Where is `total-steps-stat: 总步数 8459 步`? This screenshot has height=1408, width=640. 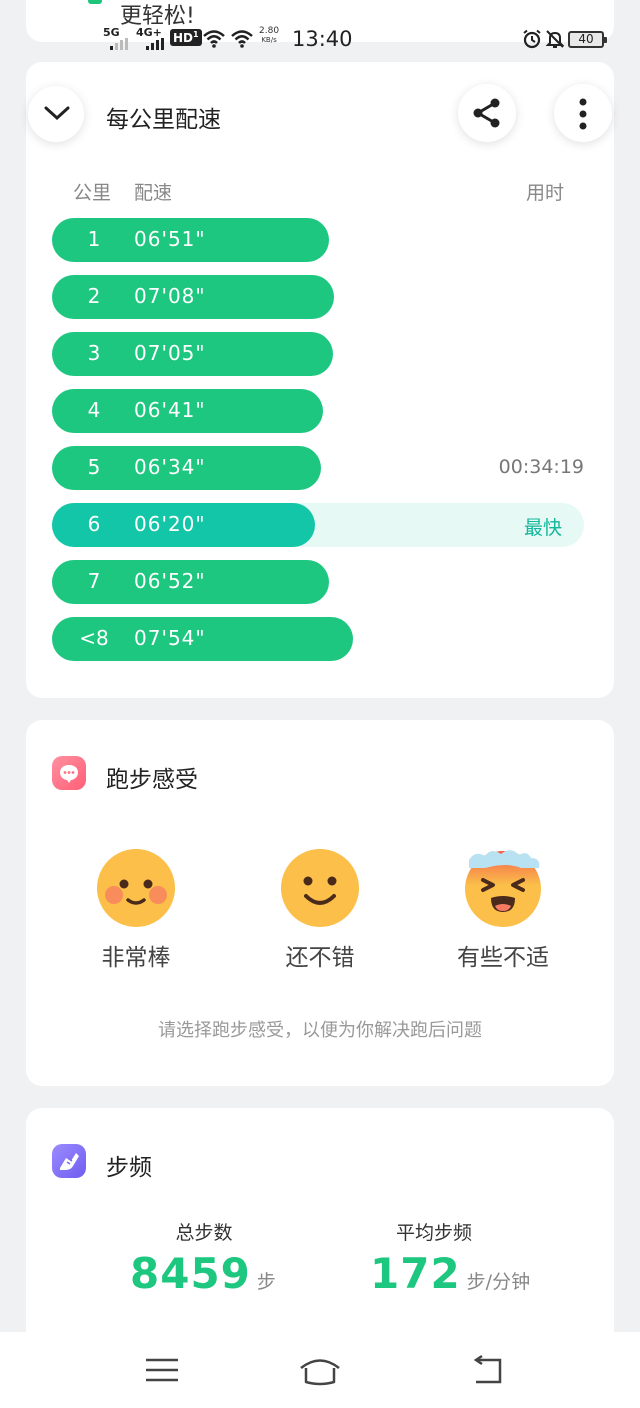 total-steps-stat: 总步数 8459 步 is located at coordinates (203, 1258).